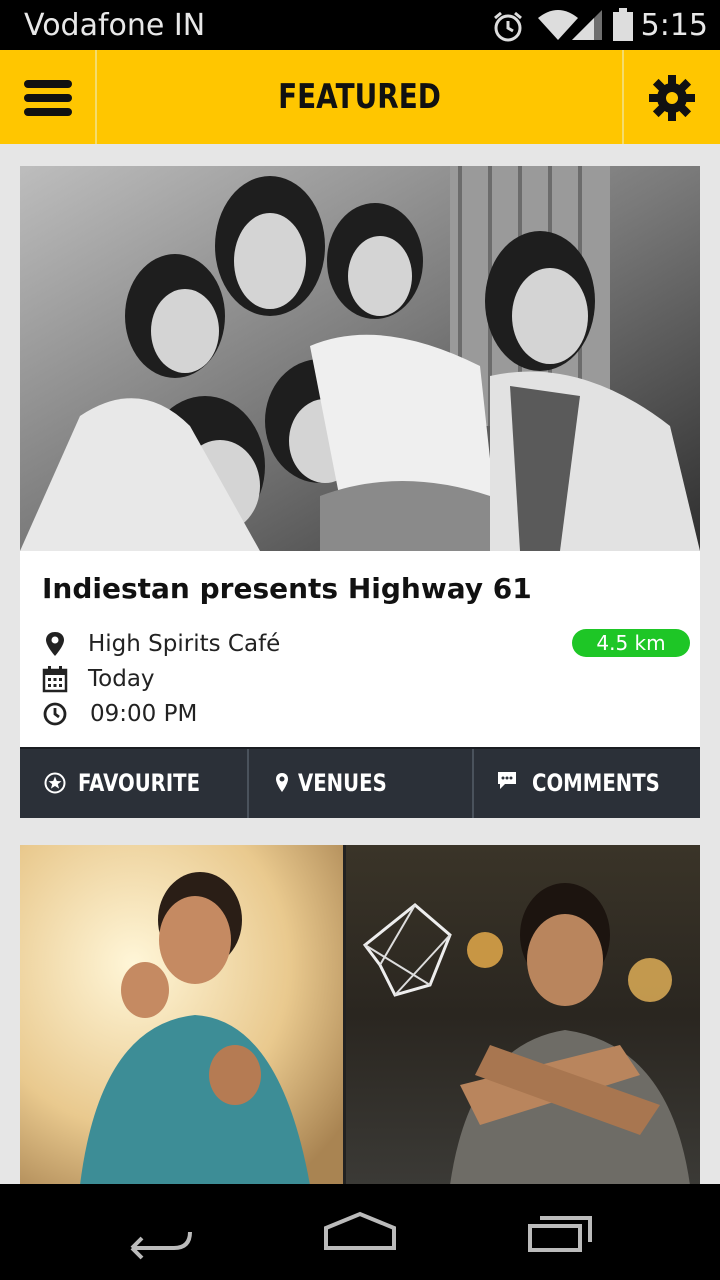 This screenshot has height=1280, width=720. I want to click on comments-label: COMMENTS, so click(596, 783).